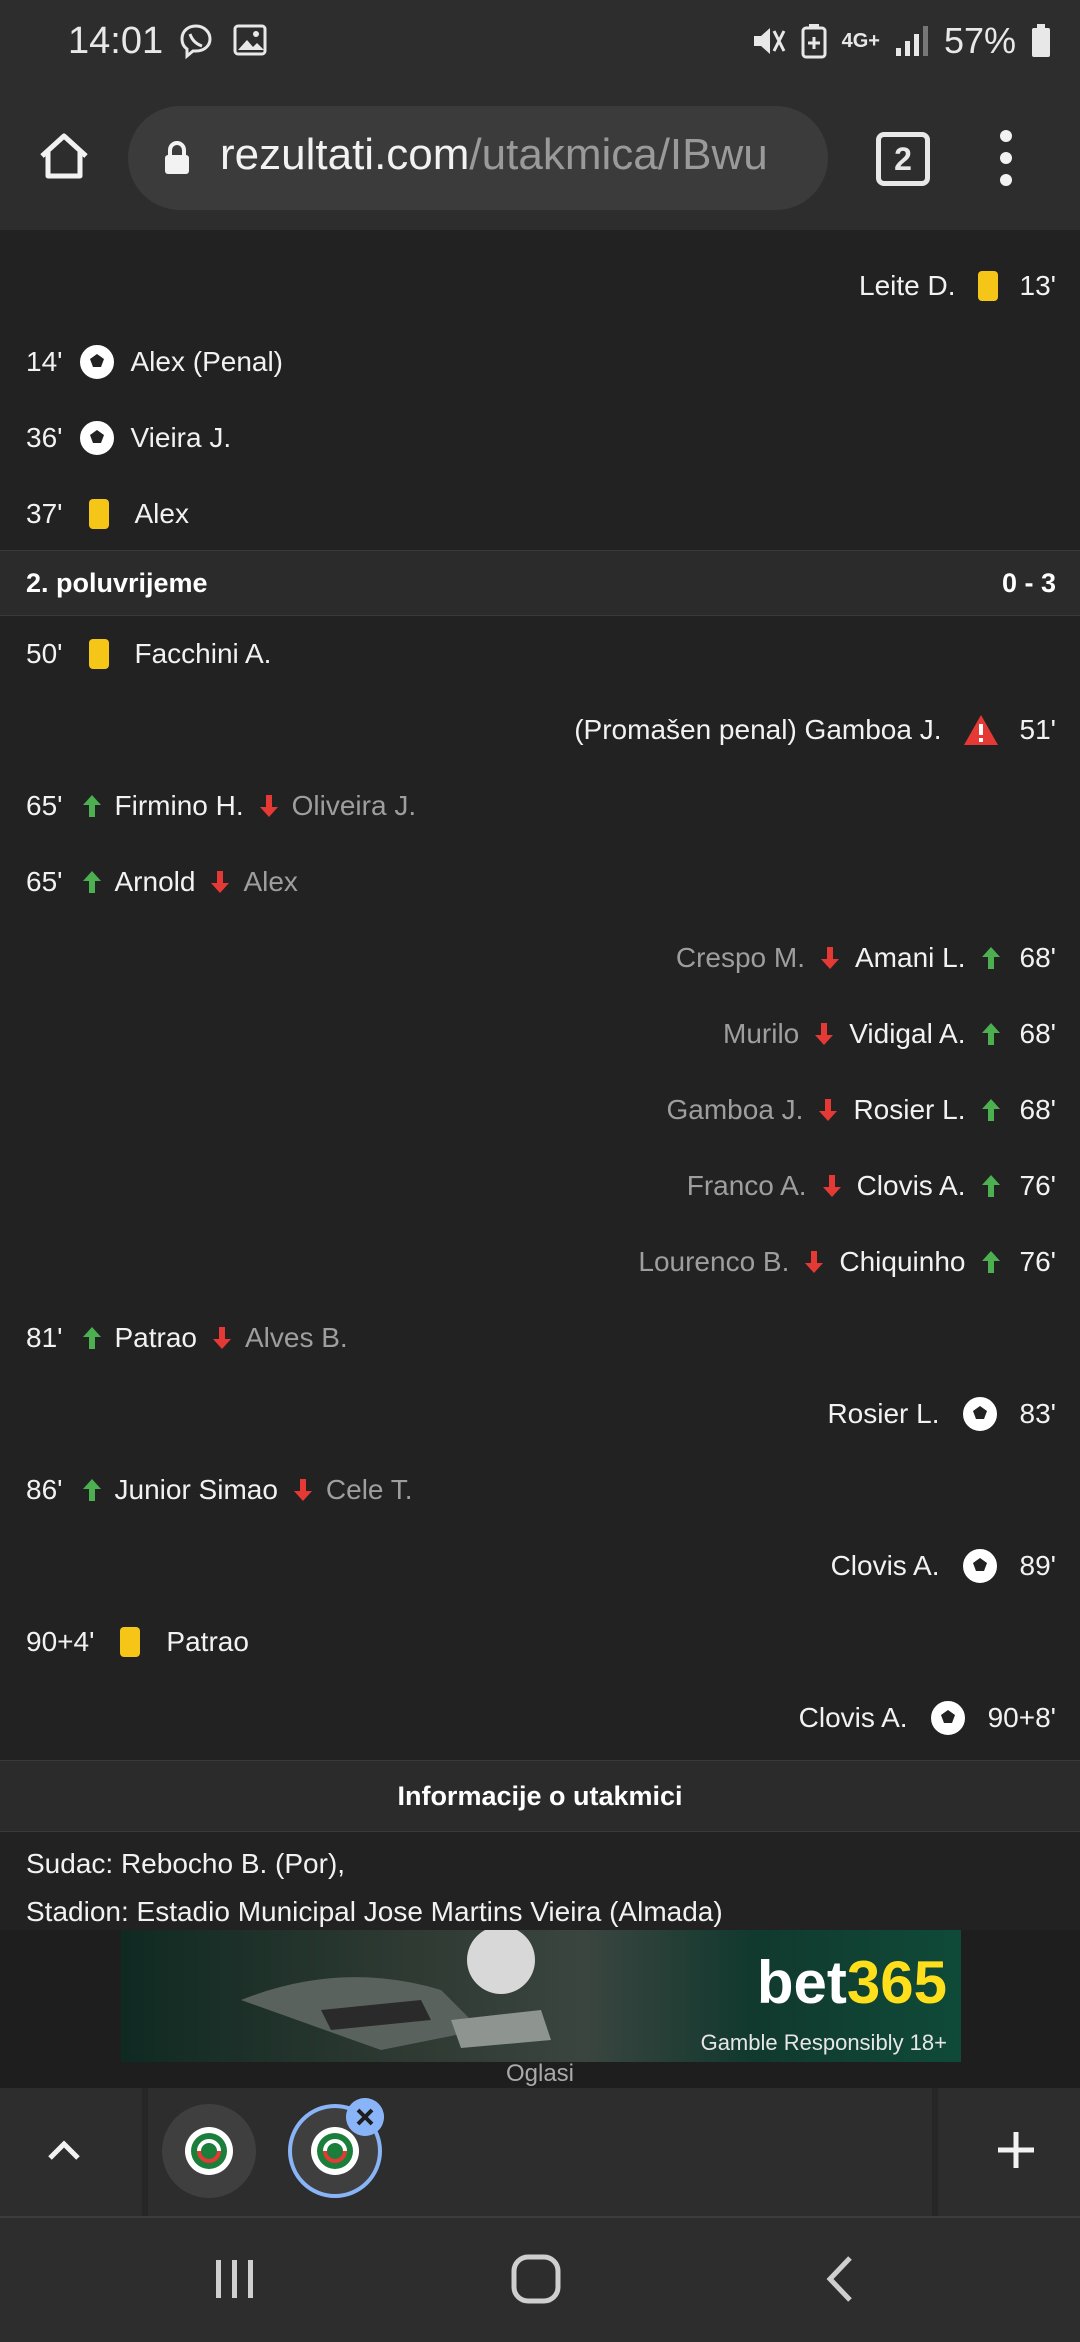 Image resolution: width=1080 pixels, height=2342 pixels. What do you see at coordinates (618, 154) in the screenshot?
I see `url-path: /utakmica/IBwu` at bounding box center [618, 154].